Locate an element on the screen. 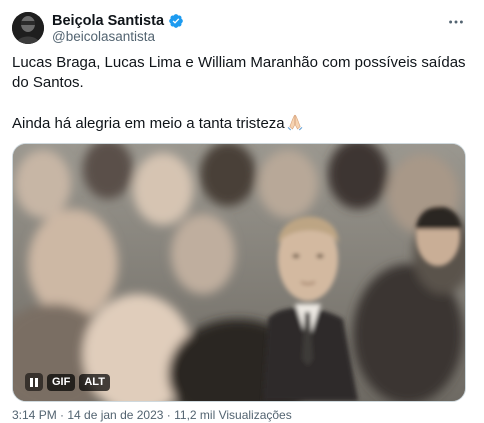 The image size is (484, 423). pause-icon is located at coordinates (31, 382).